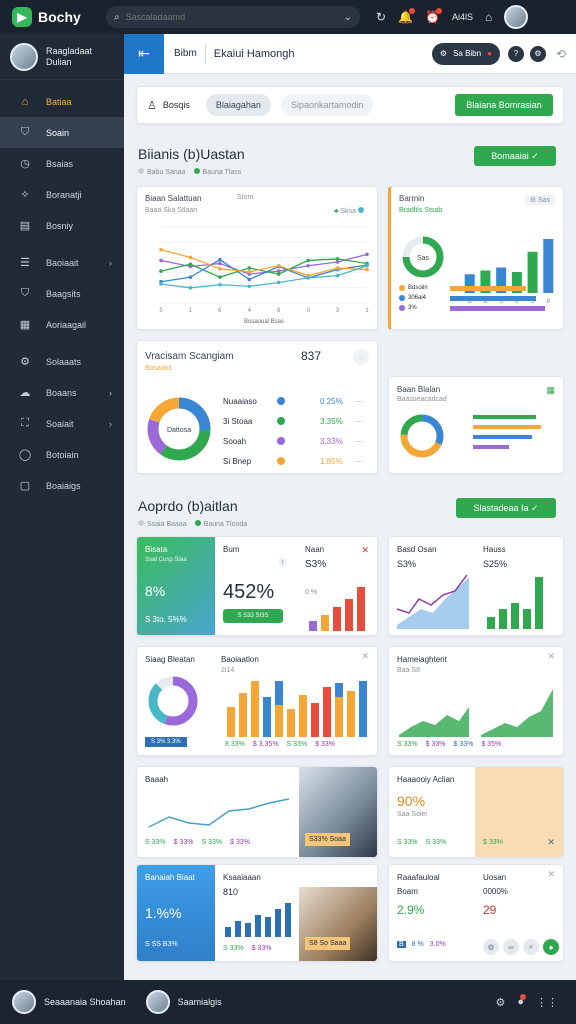  I want to click on card-subtitle: Bosaaicl, so click(158, 368).